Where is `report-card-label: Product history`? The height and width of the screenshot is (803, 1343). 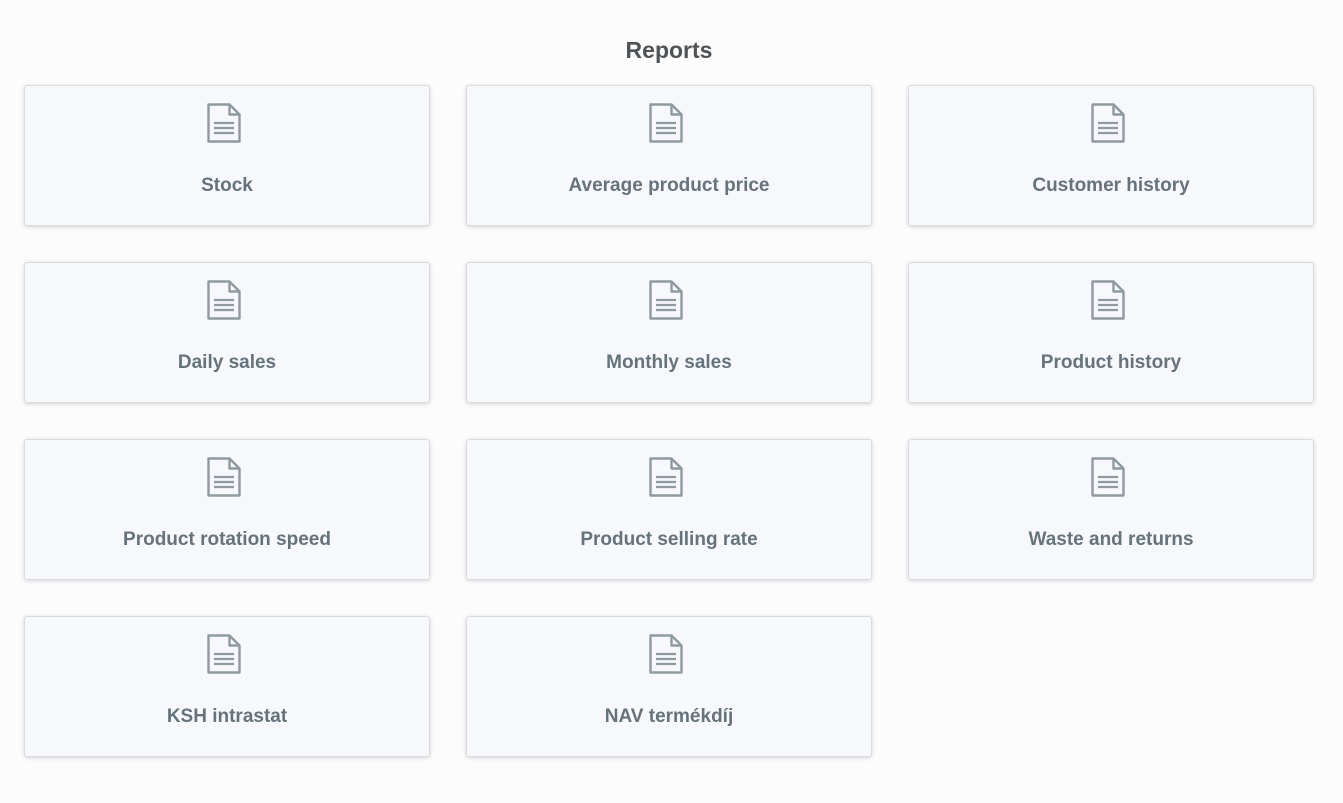
report-card-label: Product history is located at coordinates (1111, 362).